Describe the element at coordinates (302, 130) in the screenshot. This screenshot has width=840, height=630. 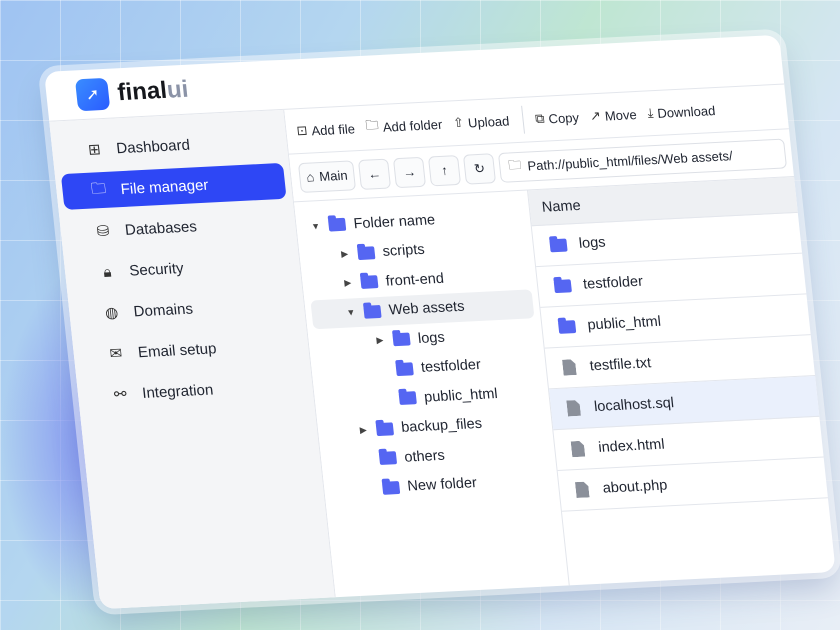
I see `add-file-icon: ⊡` at that location.